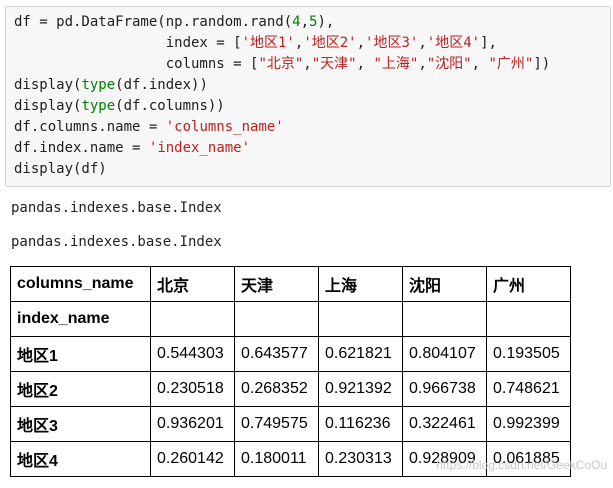 The height and width of the screenshot is (488, 613). Describe the element at coordinates (360, 389) in the screenshot. I see `table-cell: 0.921392` at that location.